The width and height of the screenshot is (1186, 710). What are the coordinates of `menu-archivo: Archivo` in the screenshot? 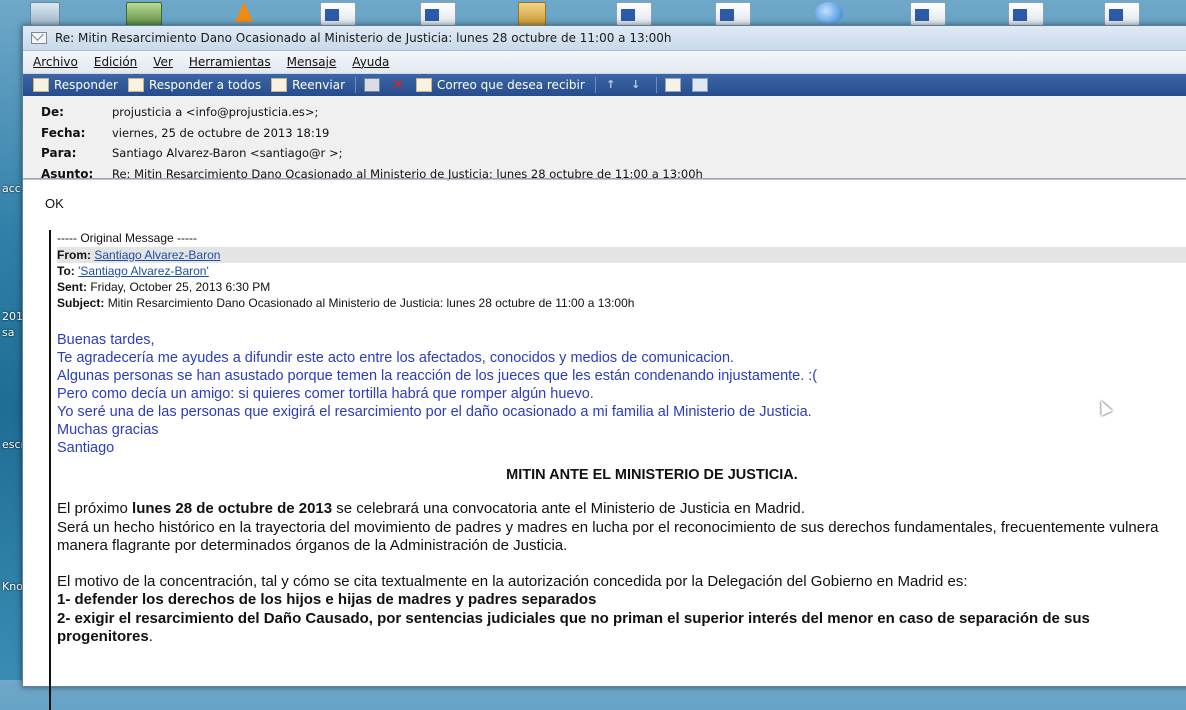 It's located at (55, 62).